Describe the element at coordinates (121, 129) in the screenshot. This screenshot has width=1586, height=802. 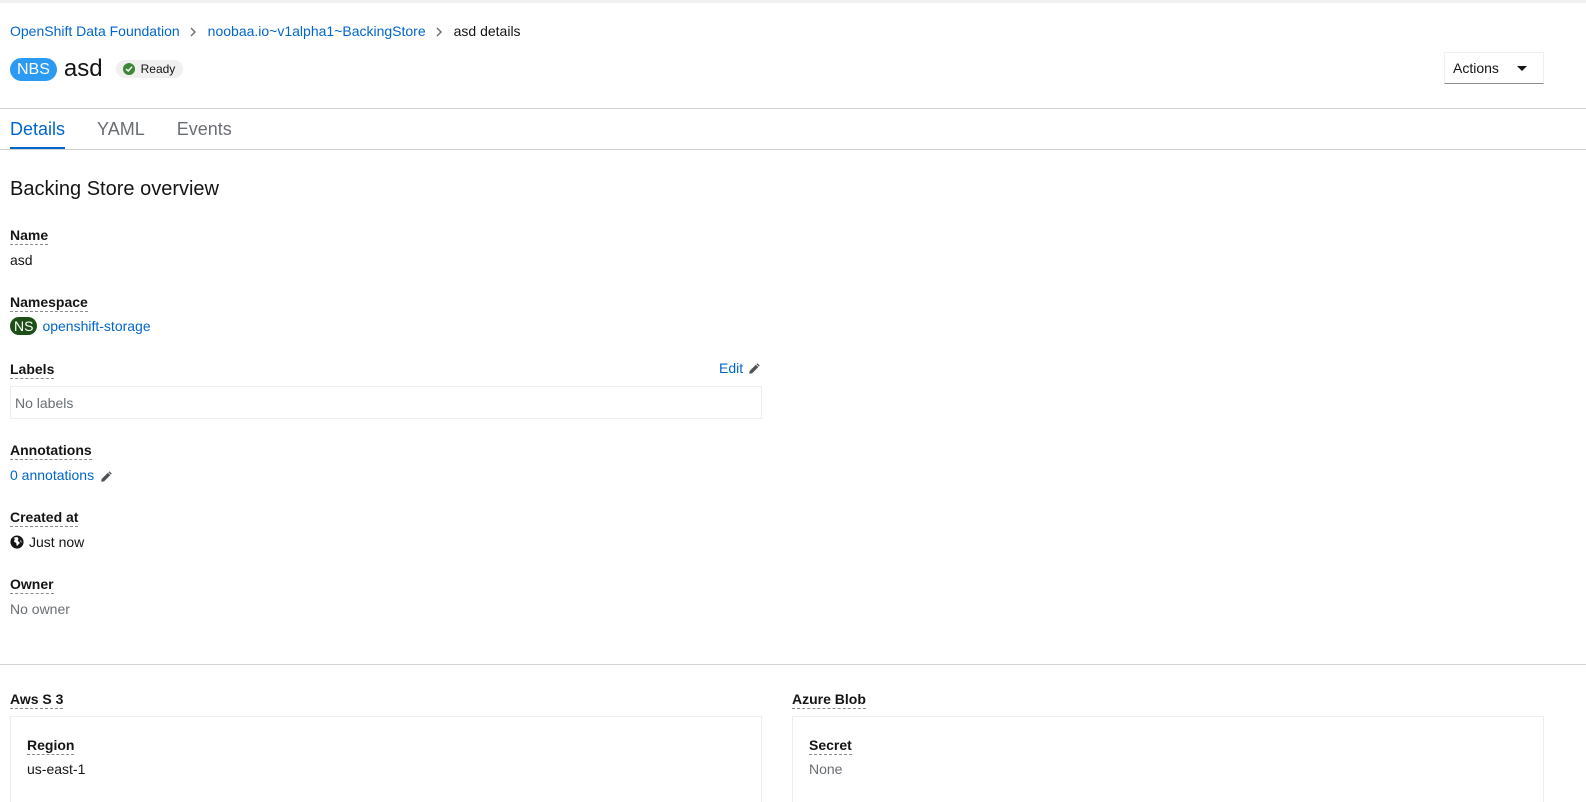
I see `tab-yaml: YAML` at that location.